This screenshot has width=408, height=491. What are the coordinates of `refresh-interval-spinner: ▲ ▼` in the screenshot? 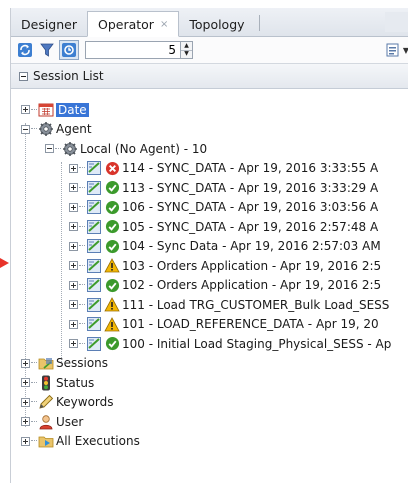 It's located at (139, 50).